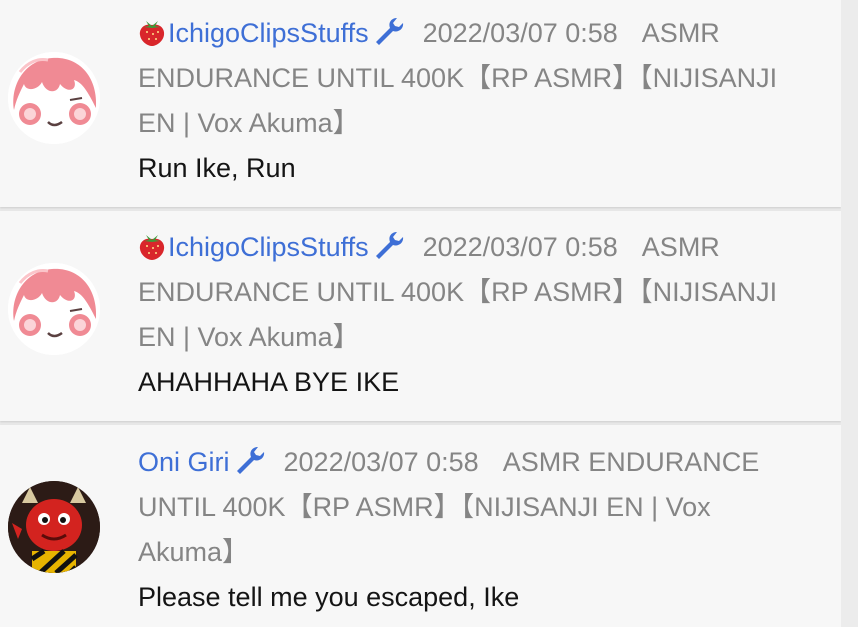 Image resolution: width=858 pixels, height=627 pixels. What do you see at coordinates (329, 597) in the screenshot?
I see `comment-message: Please tell me you escaped, Ike` at bounding box center [329, 597].